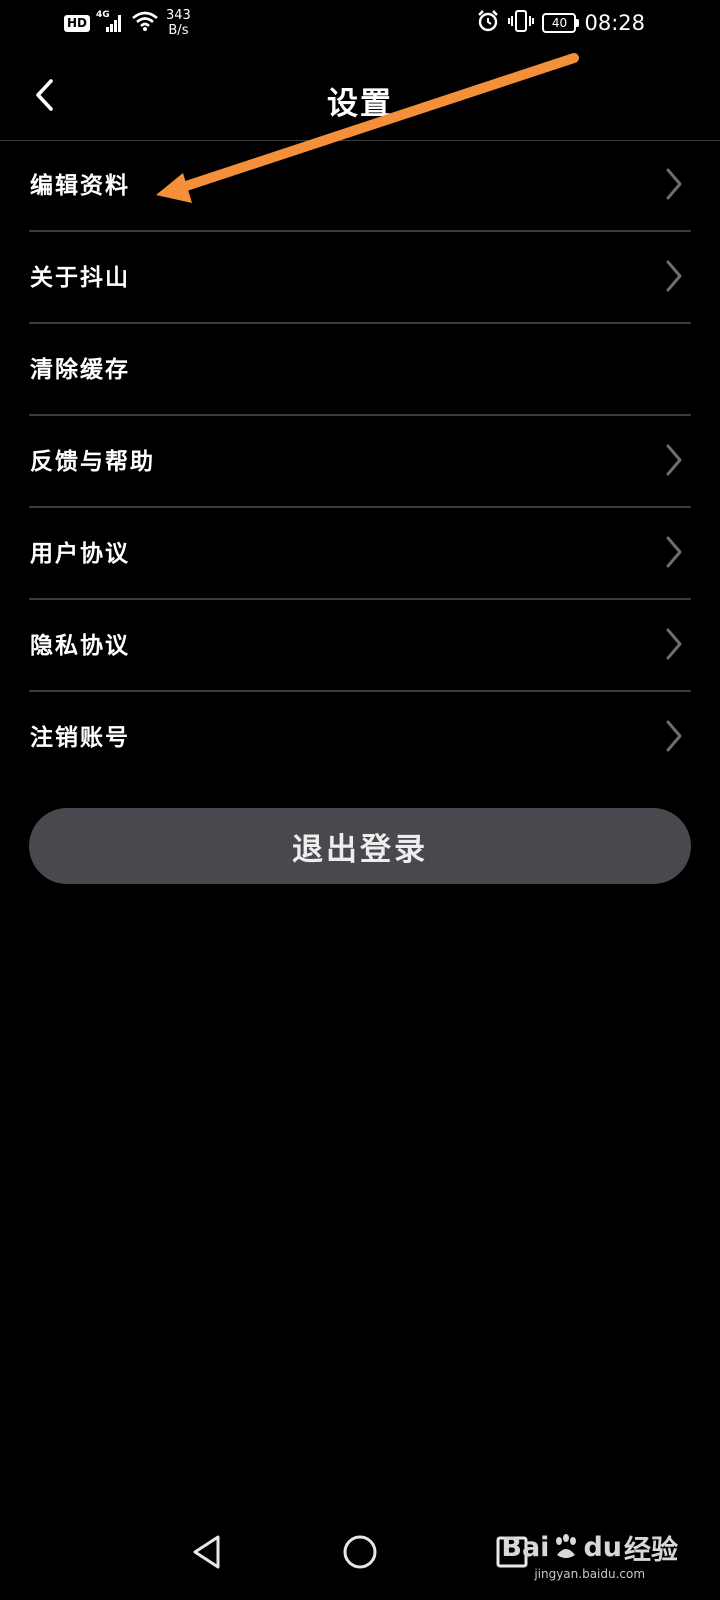 Image resolution: width=720 pixels, height=1600 pixels. I want to click on menu-item-delete-account: 注销账号, so click(360, 737).